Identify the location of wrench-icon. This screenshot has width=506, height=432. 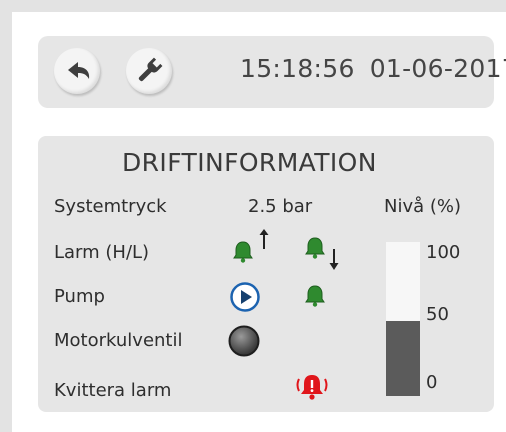
(150, 69).